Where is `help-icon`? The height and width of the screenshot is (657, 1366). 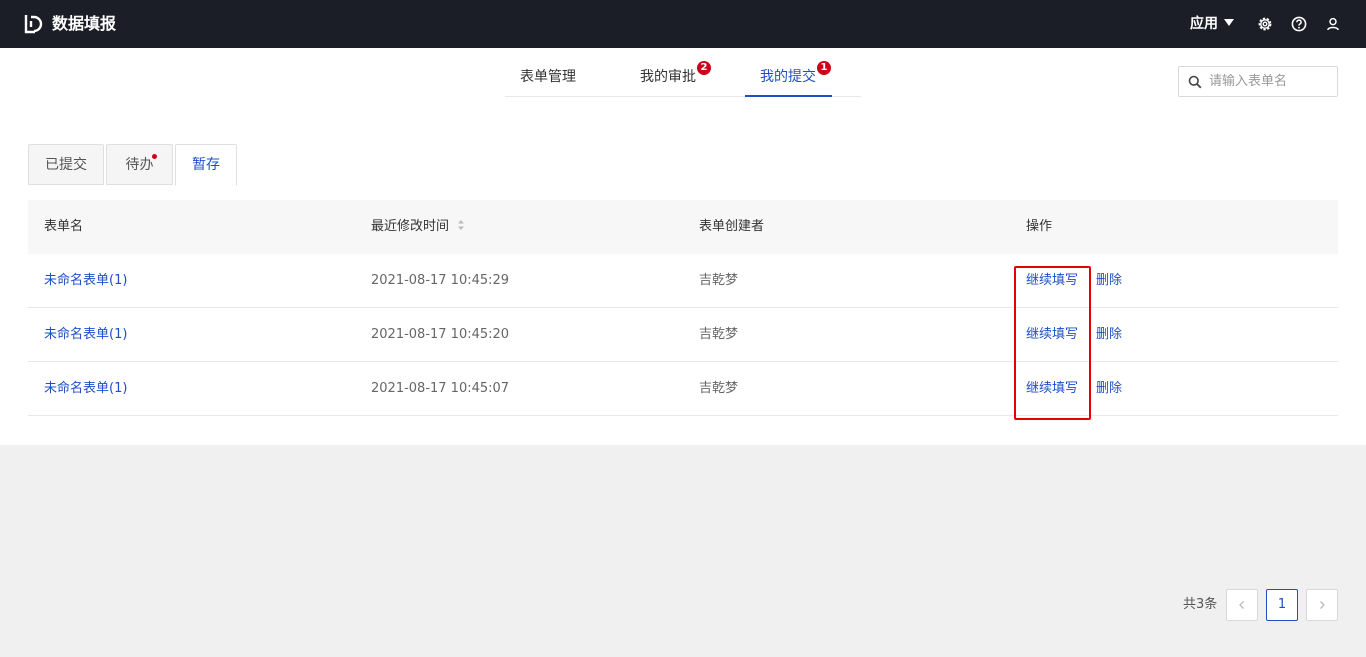 help-icon is located at coordinates (1299, 24).